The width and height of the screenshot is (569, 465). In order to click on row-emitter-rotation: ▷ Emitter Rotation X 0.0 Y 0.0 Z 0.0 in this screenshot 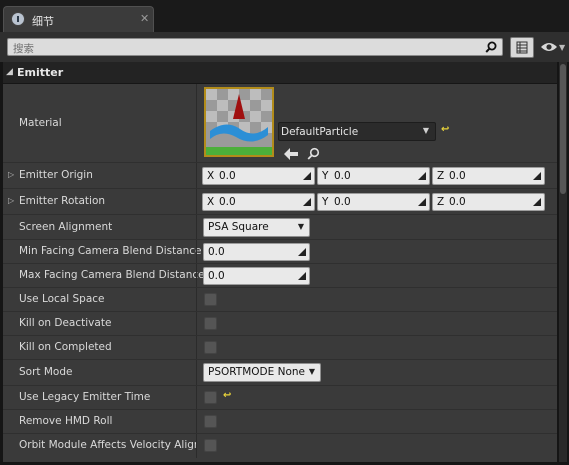, I will do `click(280, 202)`.